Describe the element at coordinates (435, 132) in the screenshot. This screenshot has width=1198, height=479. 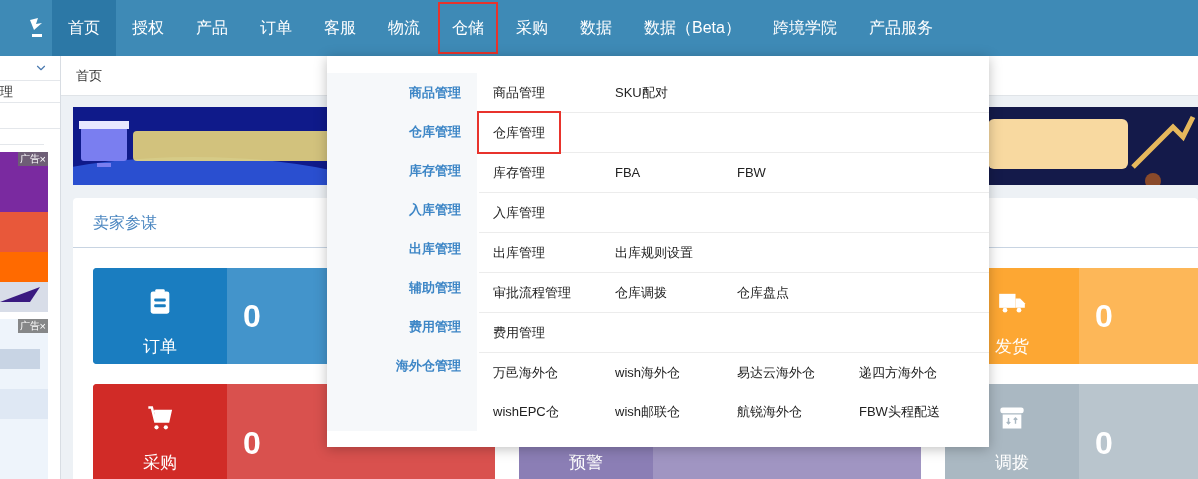
I see `menu-category: 仓库管理` at that location.